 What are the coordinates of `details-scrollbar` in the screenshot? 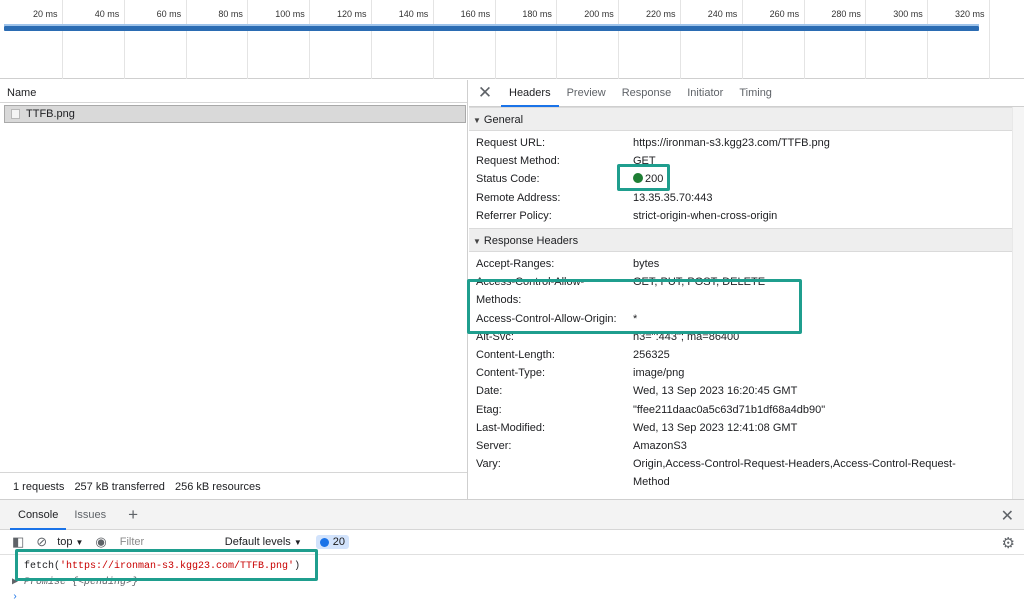 It's located at (1018, 303).